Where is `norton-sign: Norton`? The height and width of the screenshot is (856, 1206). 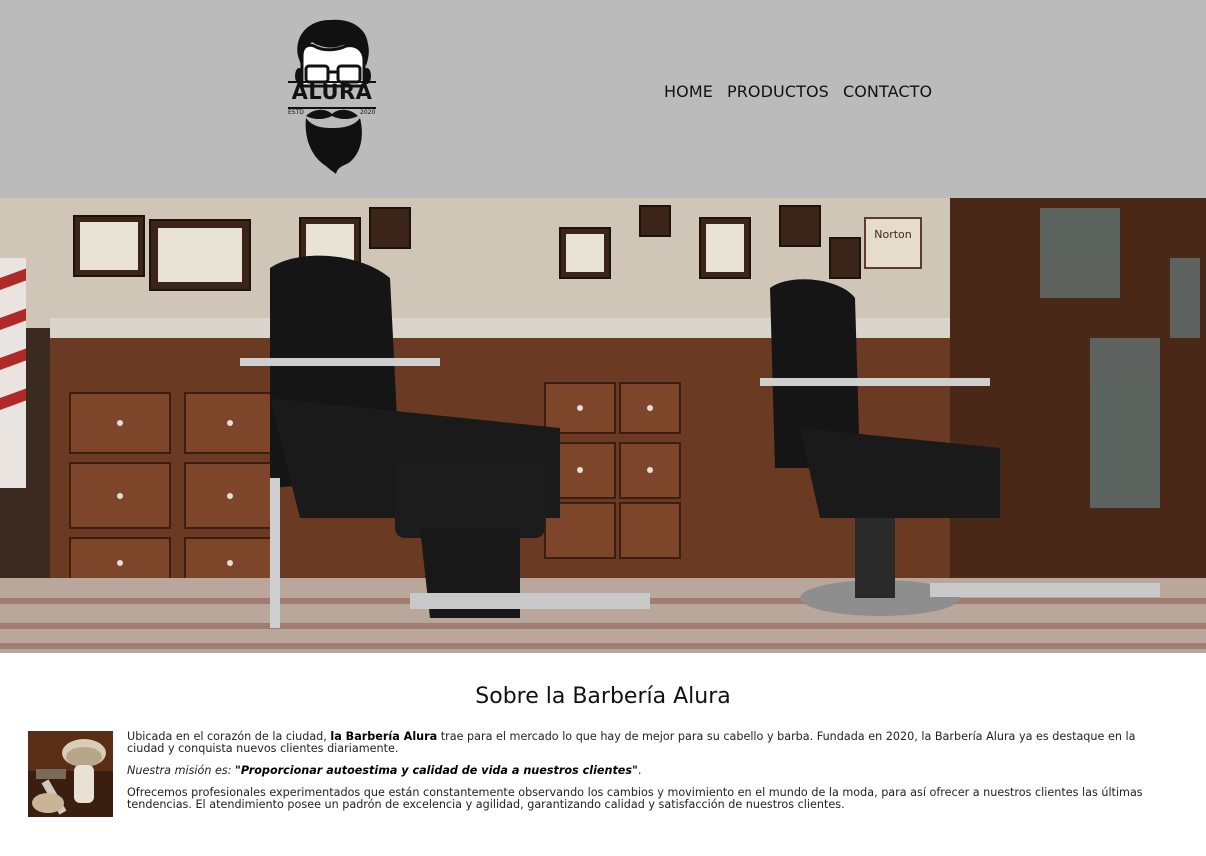
norton-sign: Norton is located at coordinates (893, 234).